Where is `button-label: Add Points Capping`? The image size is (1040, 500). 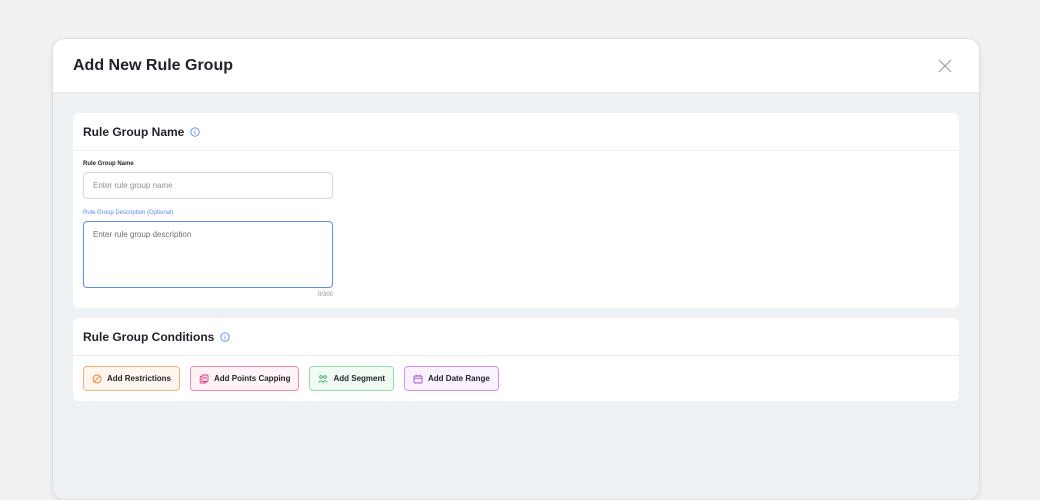
button-label: Add Points Capping is located at coordinates (252, 378).